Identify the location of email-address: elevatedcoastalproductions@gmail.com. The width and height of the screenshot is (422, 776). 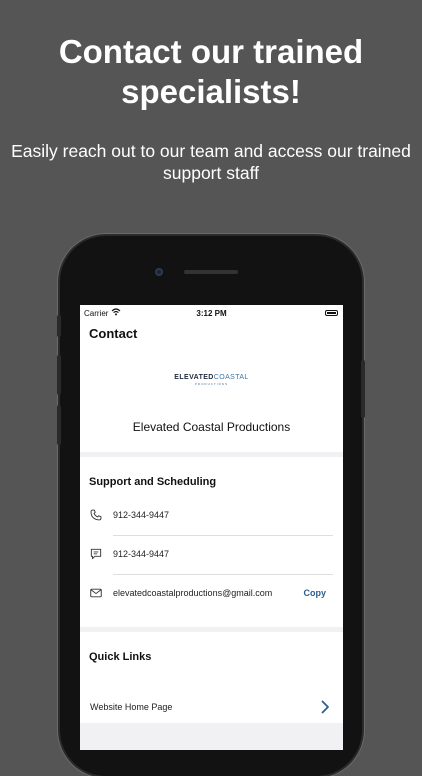
(193, 593).